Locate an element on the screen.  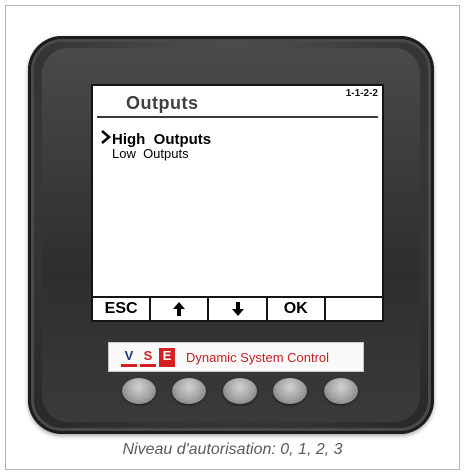
screen-title: Outputs is located at coordinates (162, 103).